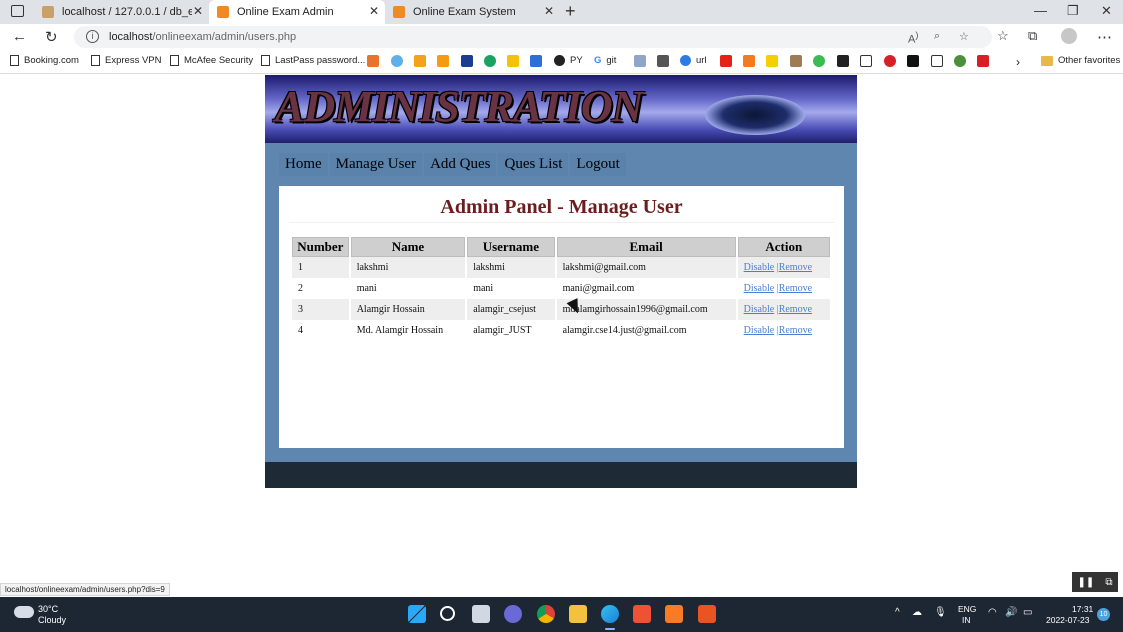  I want to click on clock-date: 2022-07-23, so click(1067, 620).